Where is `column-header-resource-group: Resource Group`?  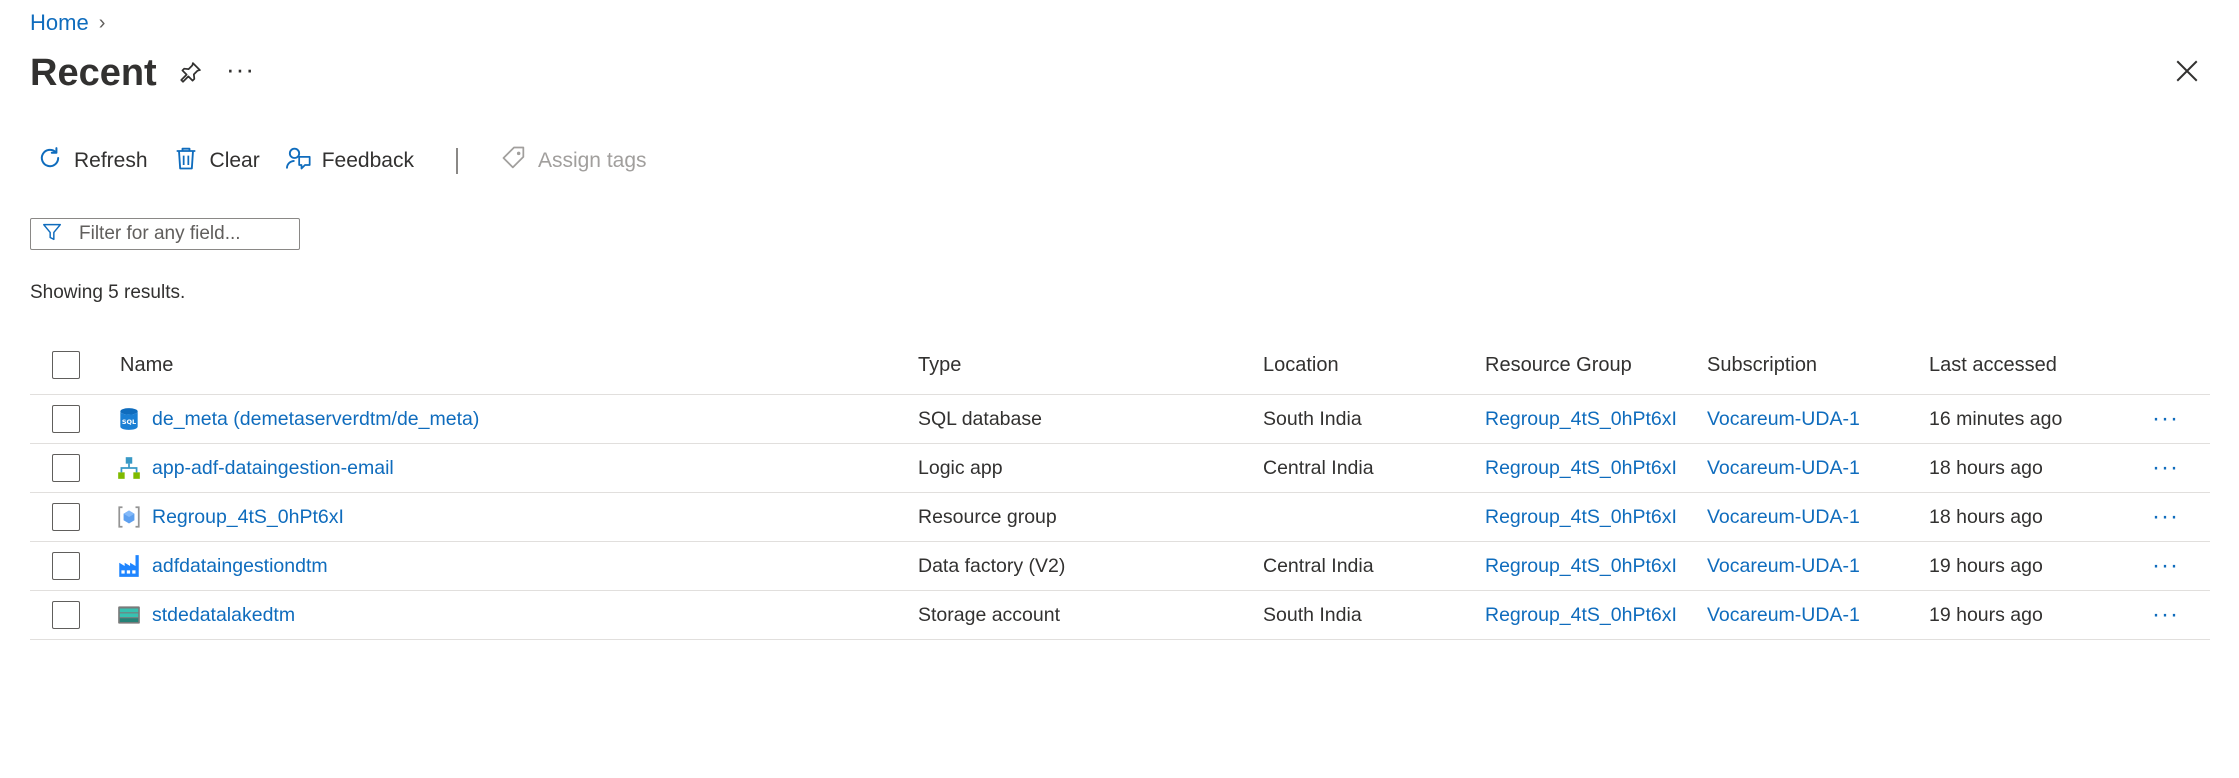
column-header-resource-group: Resource Group is located at coordinates (1558, 365).